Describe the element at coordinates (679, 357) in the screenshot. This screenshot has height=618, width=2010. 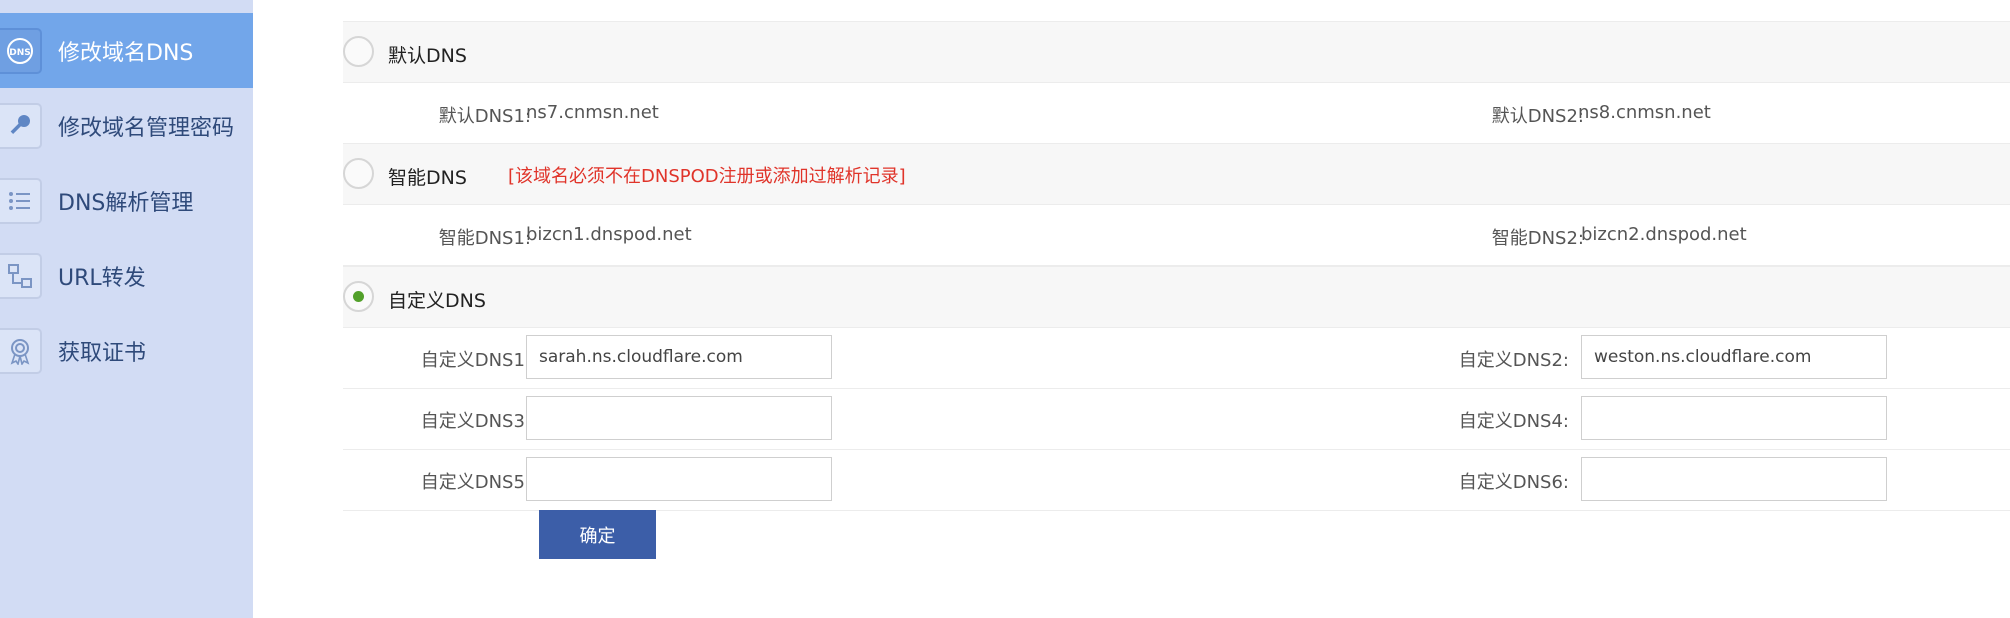
I see `custom-dns1-input` at that location.